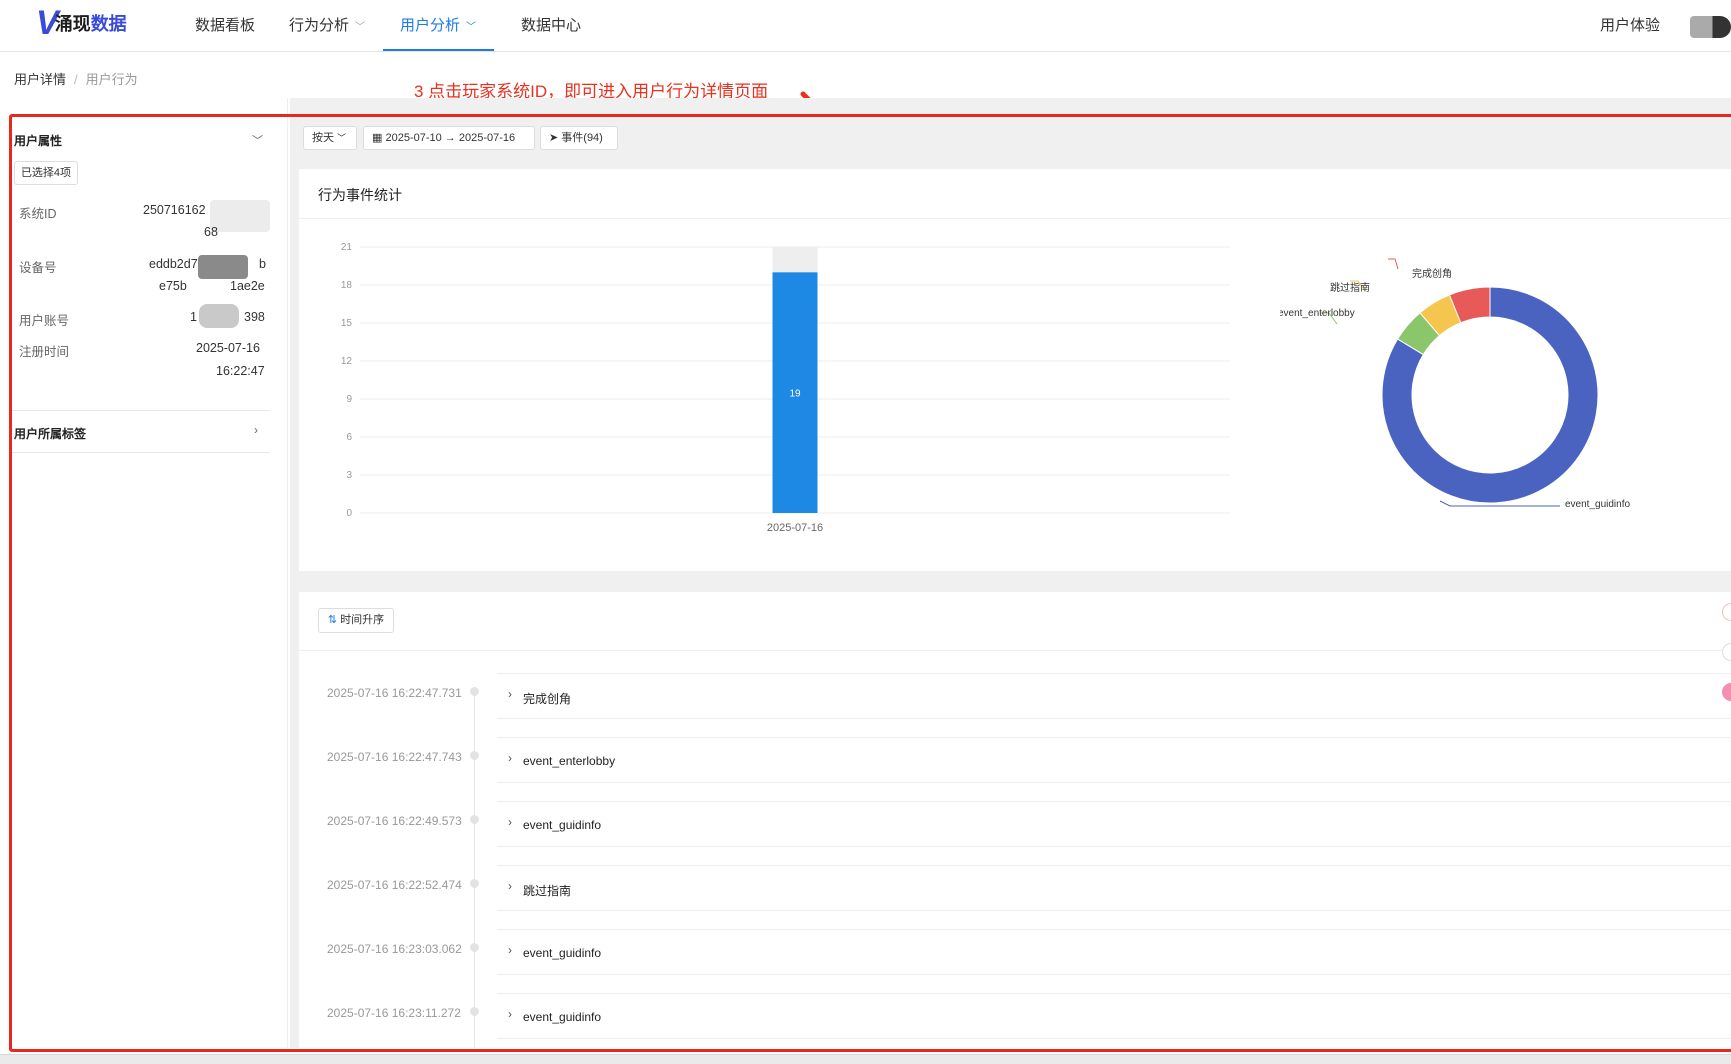 This screenshot has width=1731, height=1064. I want to click on calendar-icon: ▦, so click(377, 138).